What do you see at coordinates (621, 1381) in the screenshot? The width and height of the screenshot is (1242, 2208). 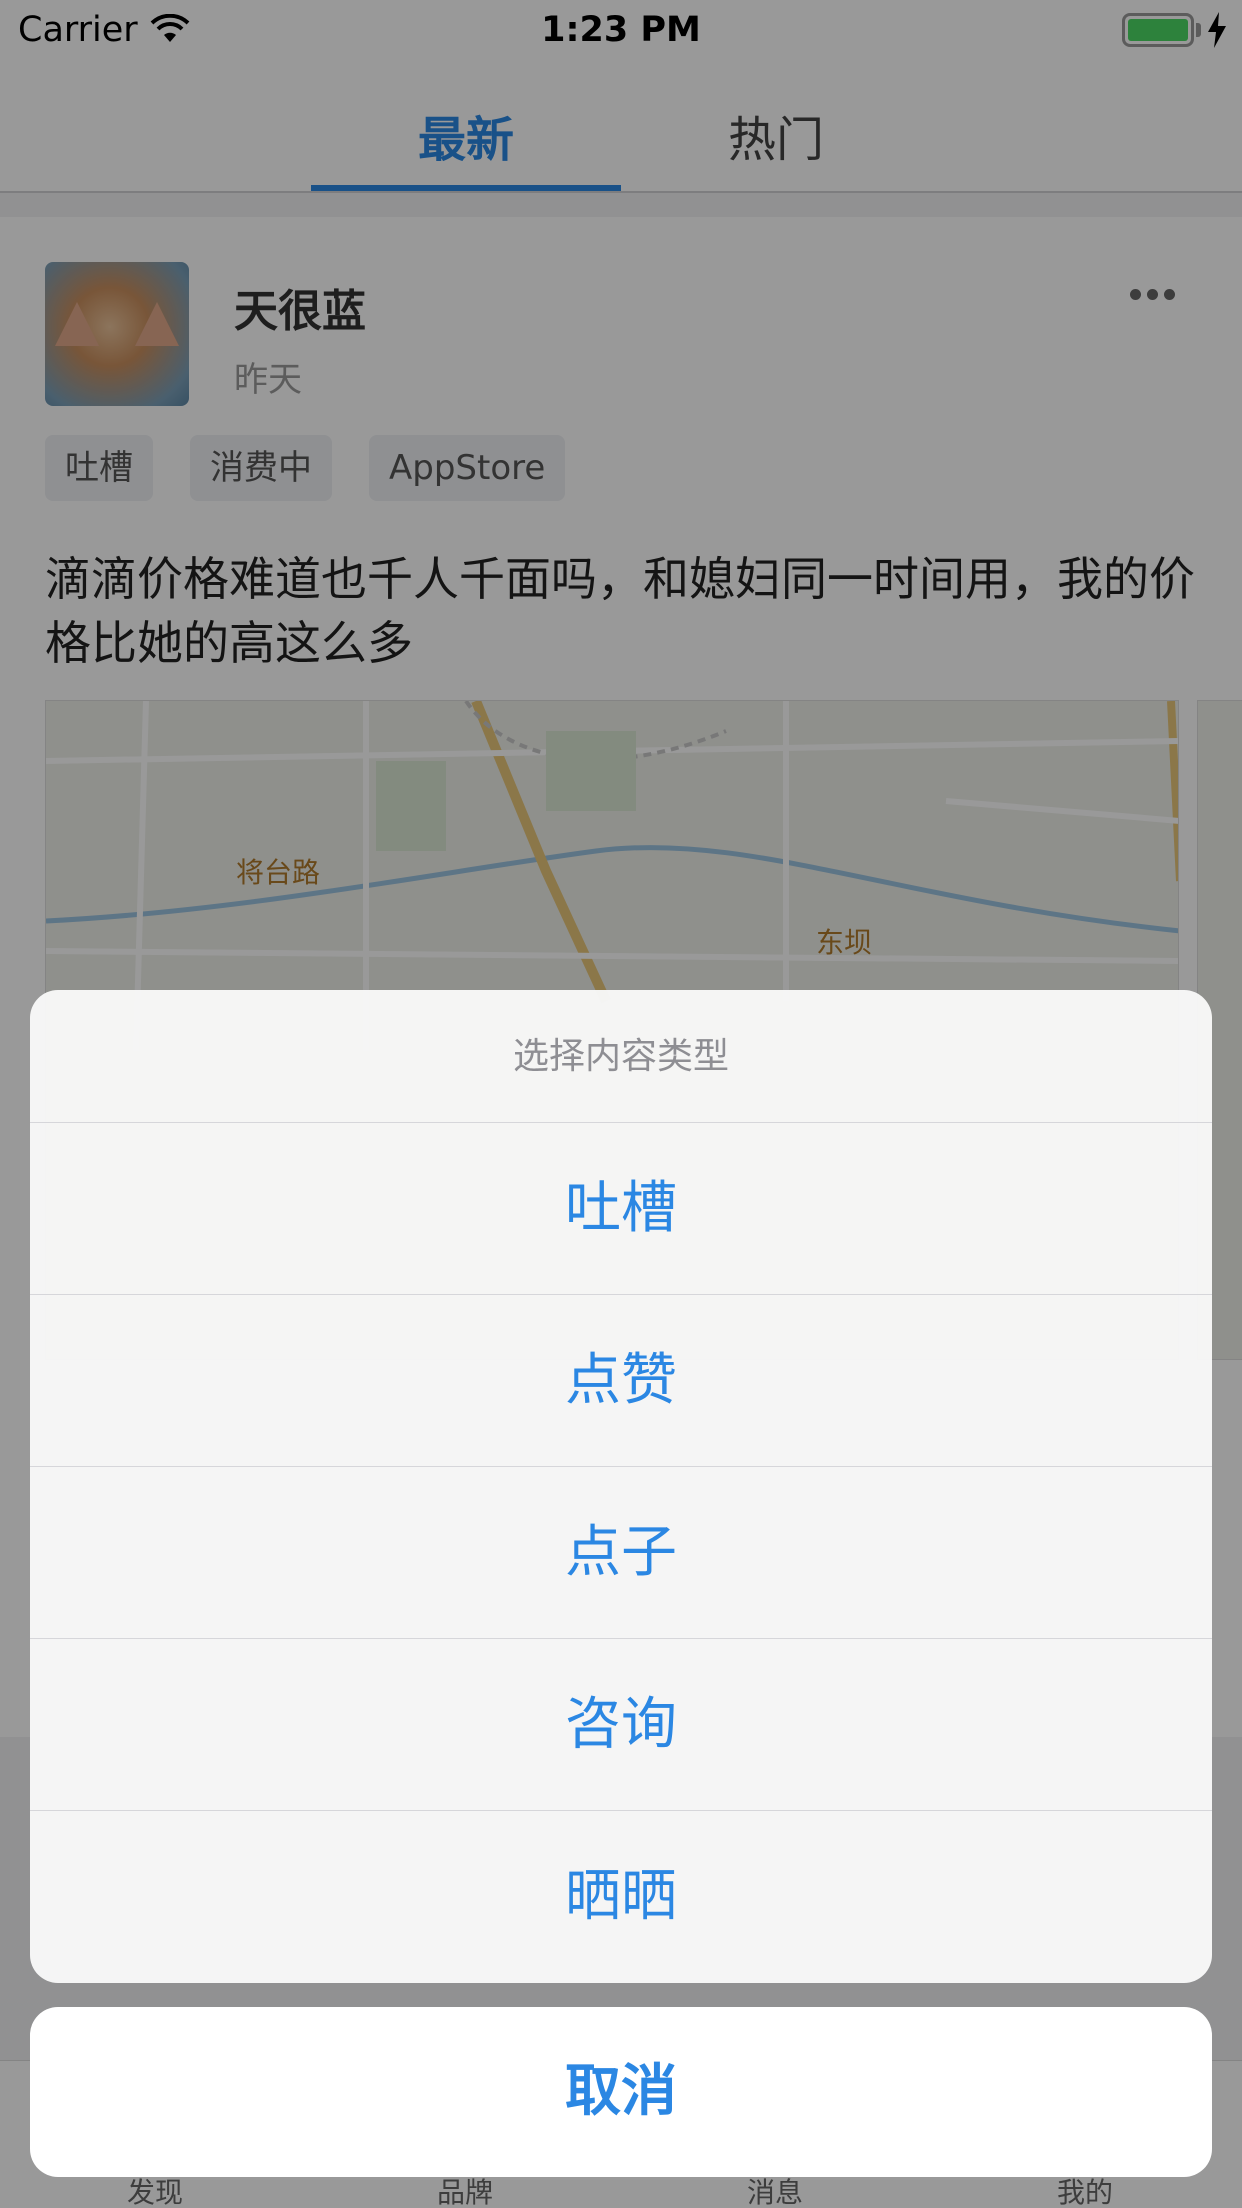 I see `option-like: 点赞` at bounding box center [621, 1381].